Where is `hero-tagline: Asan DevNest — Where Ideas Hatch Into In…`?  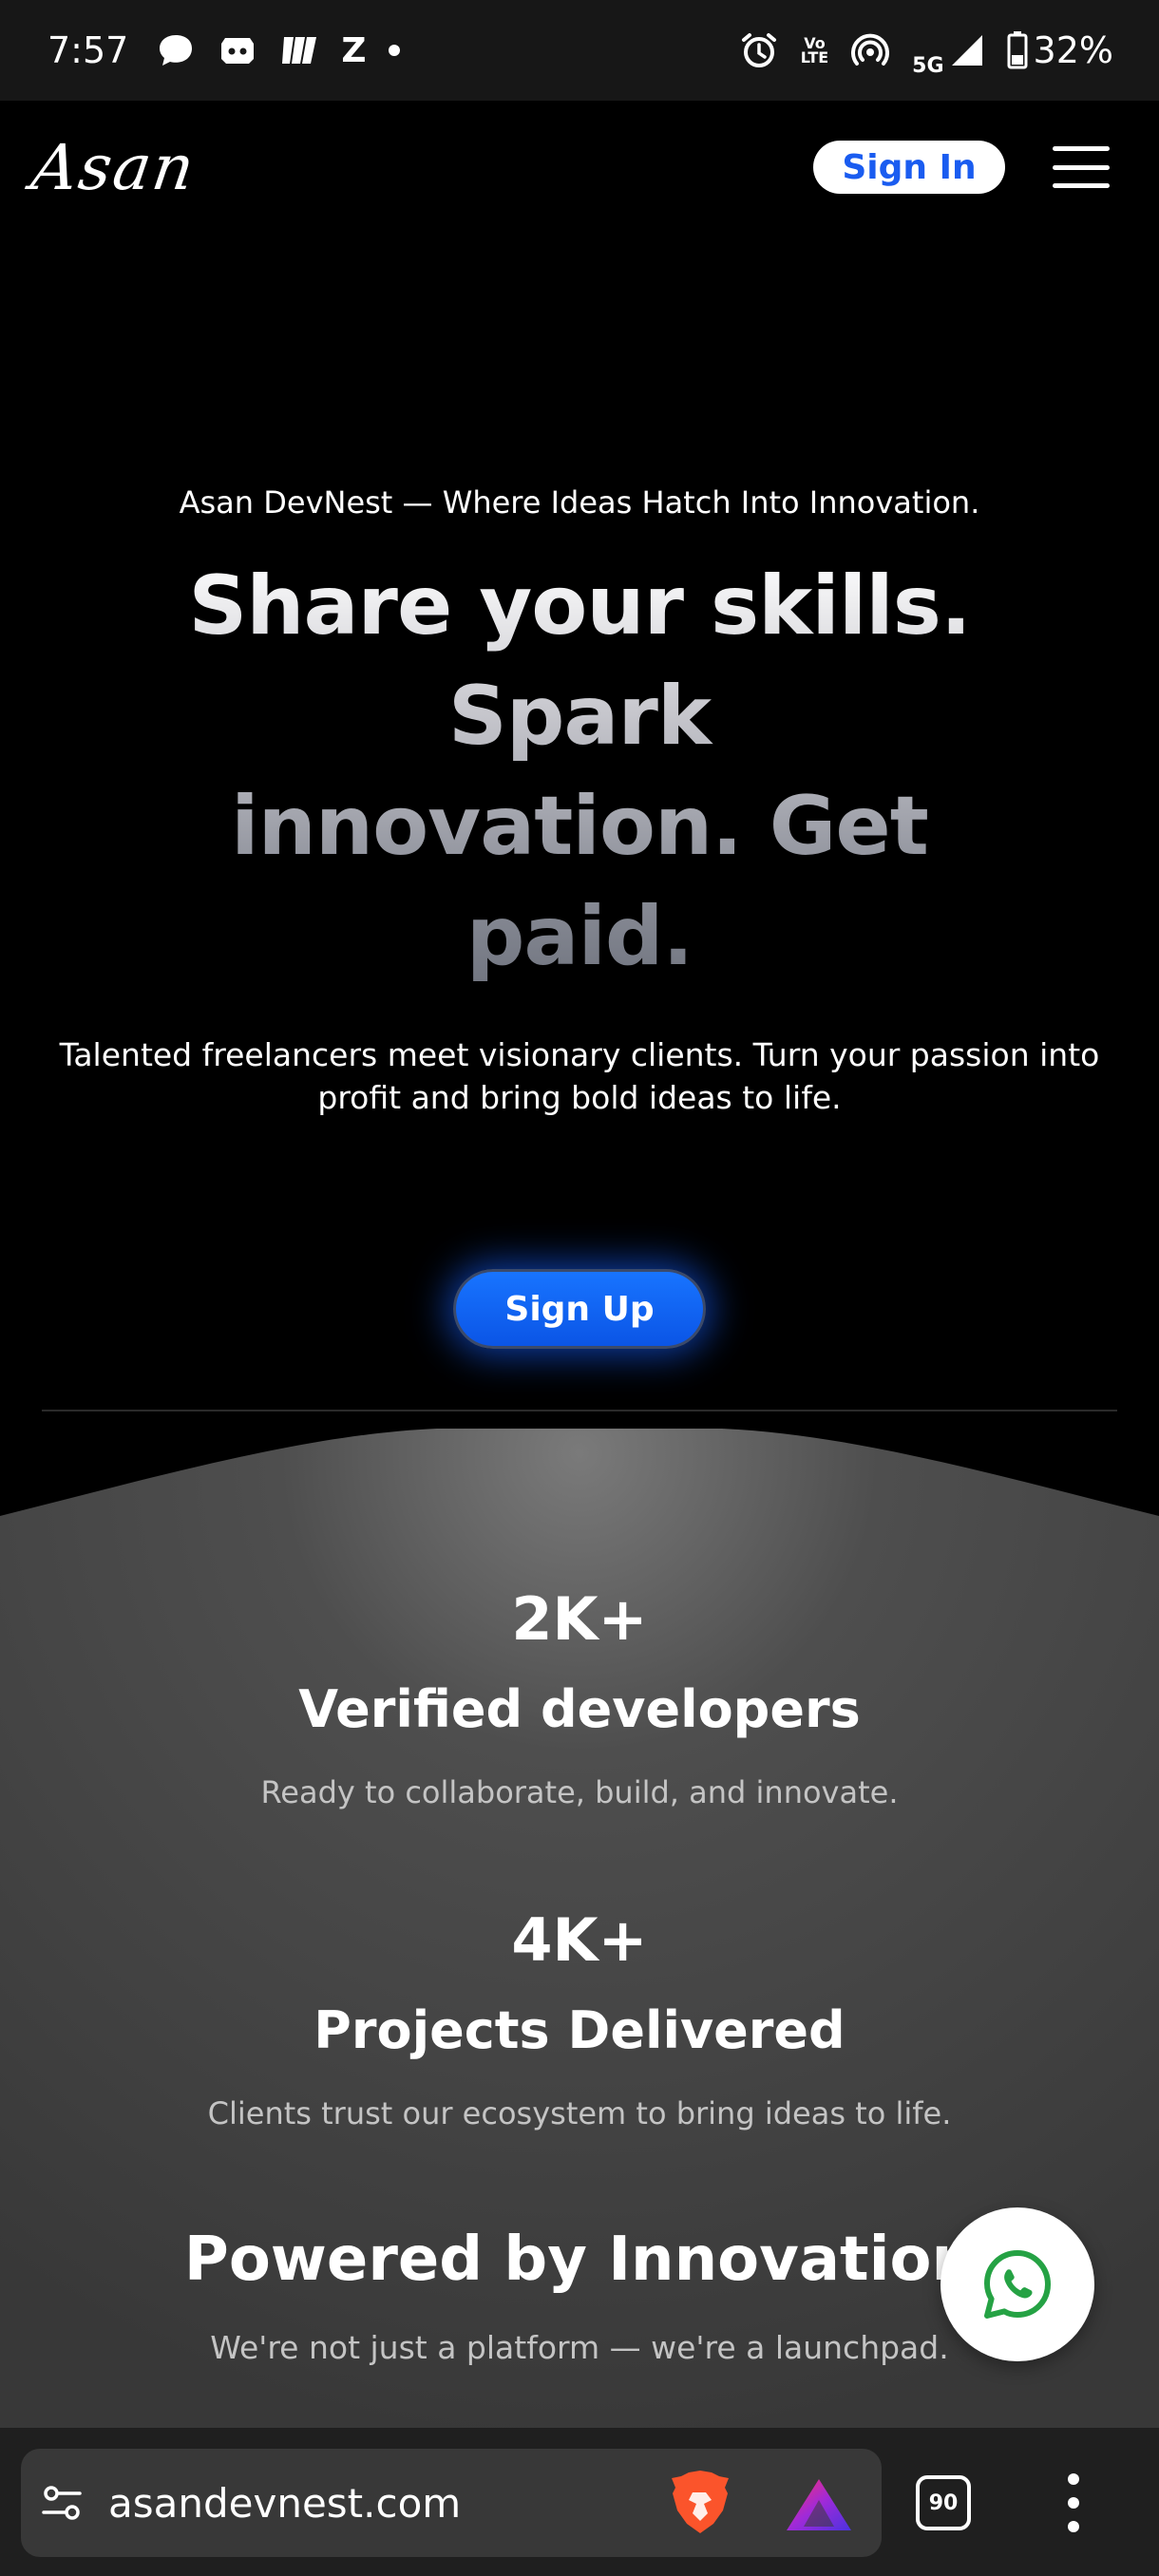
hero-tagline: Asan DevNest — Where Ideas Hatch Into In… is located at coordinates (579, 502).